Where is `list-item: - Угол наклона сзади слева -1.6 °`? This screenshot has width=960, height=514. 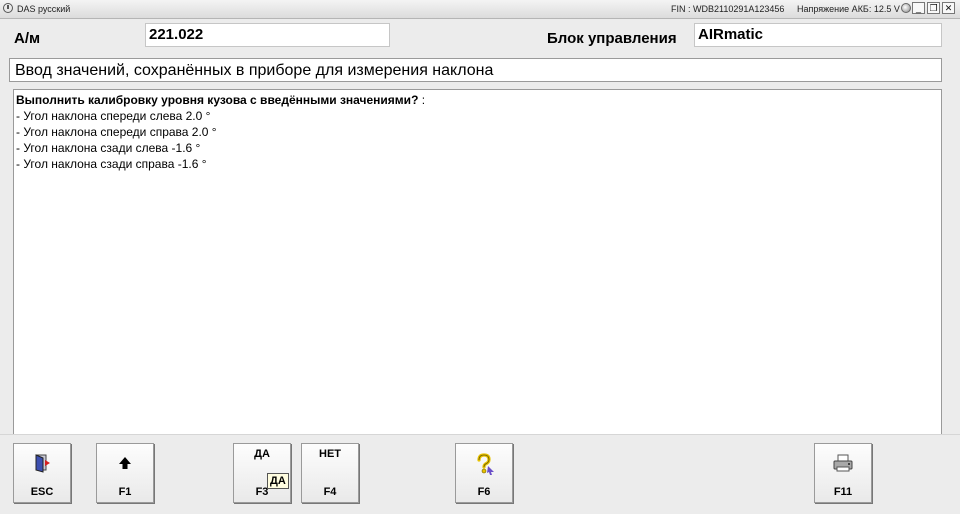
list-item: - Угол наклона сзади слева -1.6 ° is located at coordinates (108, 148).